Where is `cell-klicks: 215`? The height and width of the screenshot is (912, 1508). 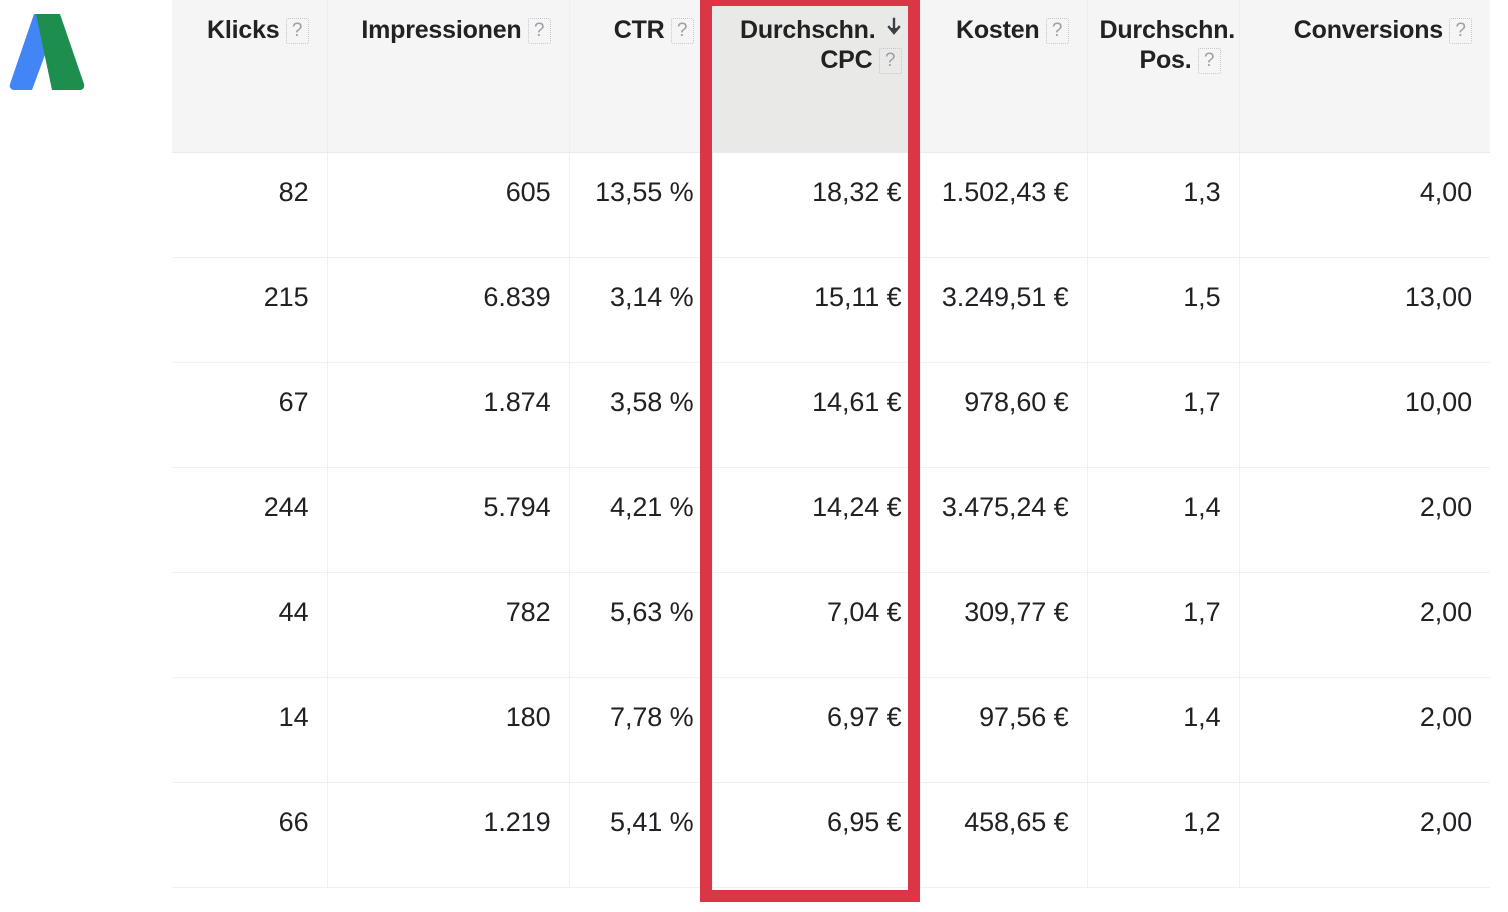 cell-klicks: 215 is located at coordinates (250, 310).